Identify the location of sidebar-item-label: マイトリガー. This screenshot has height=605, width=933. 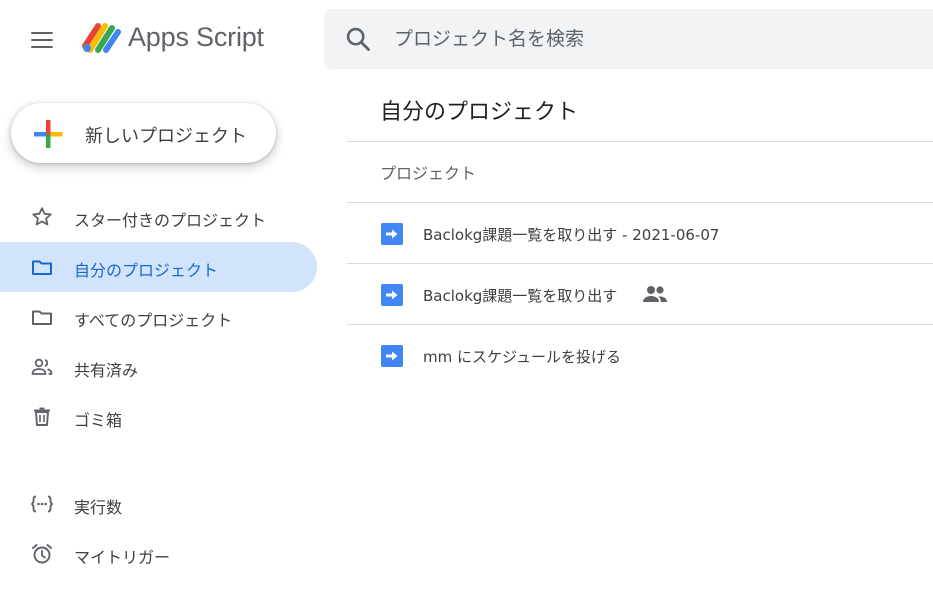
(122, 557).